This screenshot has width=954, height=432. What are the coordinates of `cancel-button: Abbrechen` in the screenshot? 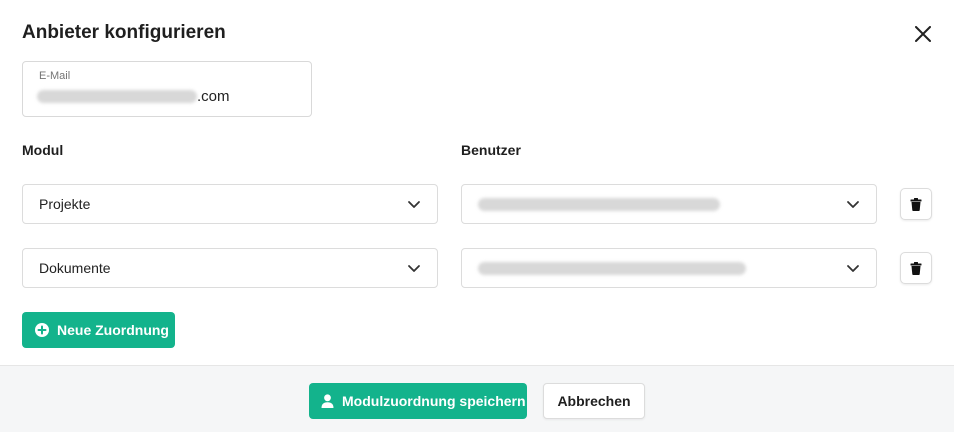 It's located at (594, 401).